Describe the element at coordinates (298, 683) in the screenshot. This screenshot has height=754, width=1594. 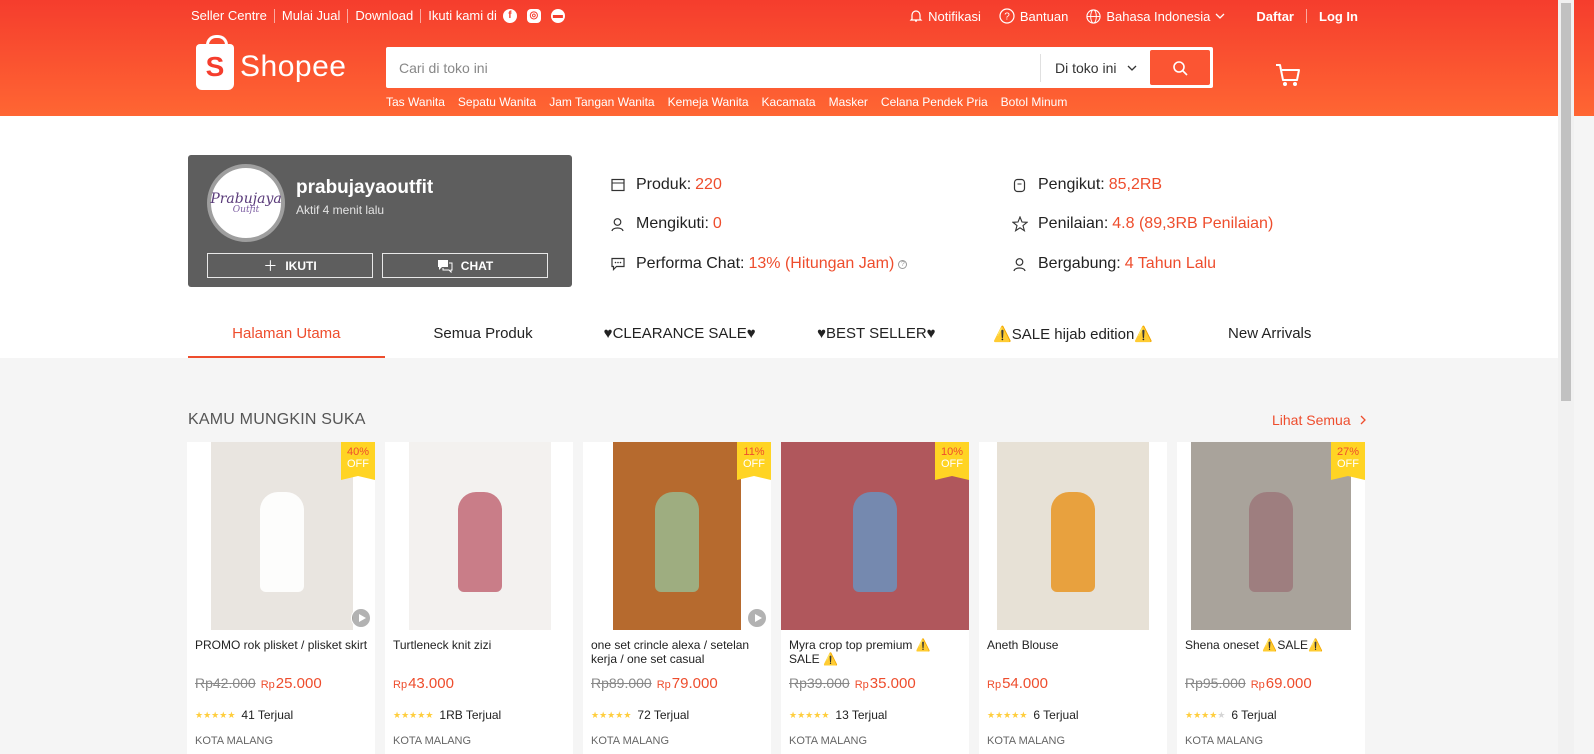
I see `sale-price: 25.000` at that location.